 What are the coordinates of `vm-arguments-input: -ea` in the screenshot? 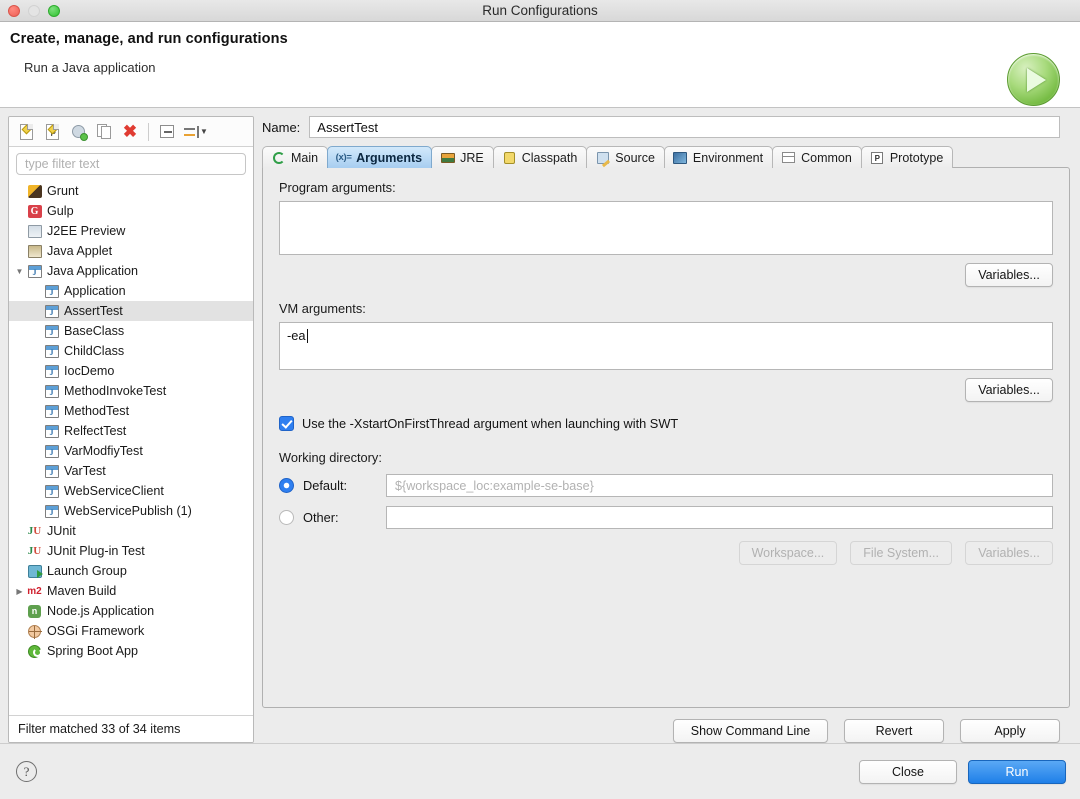 It's located at (666, 346).